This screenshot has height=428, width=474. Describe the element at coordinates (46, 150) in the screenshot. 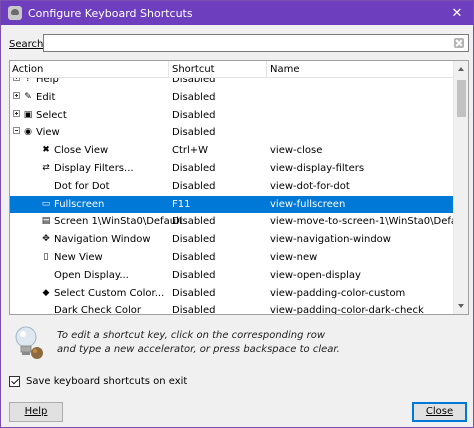

I see `close-view-icon: ✖` at that location.